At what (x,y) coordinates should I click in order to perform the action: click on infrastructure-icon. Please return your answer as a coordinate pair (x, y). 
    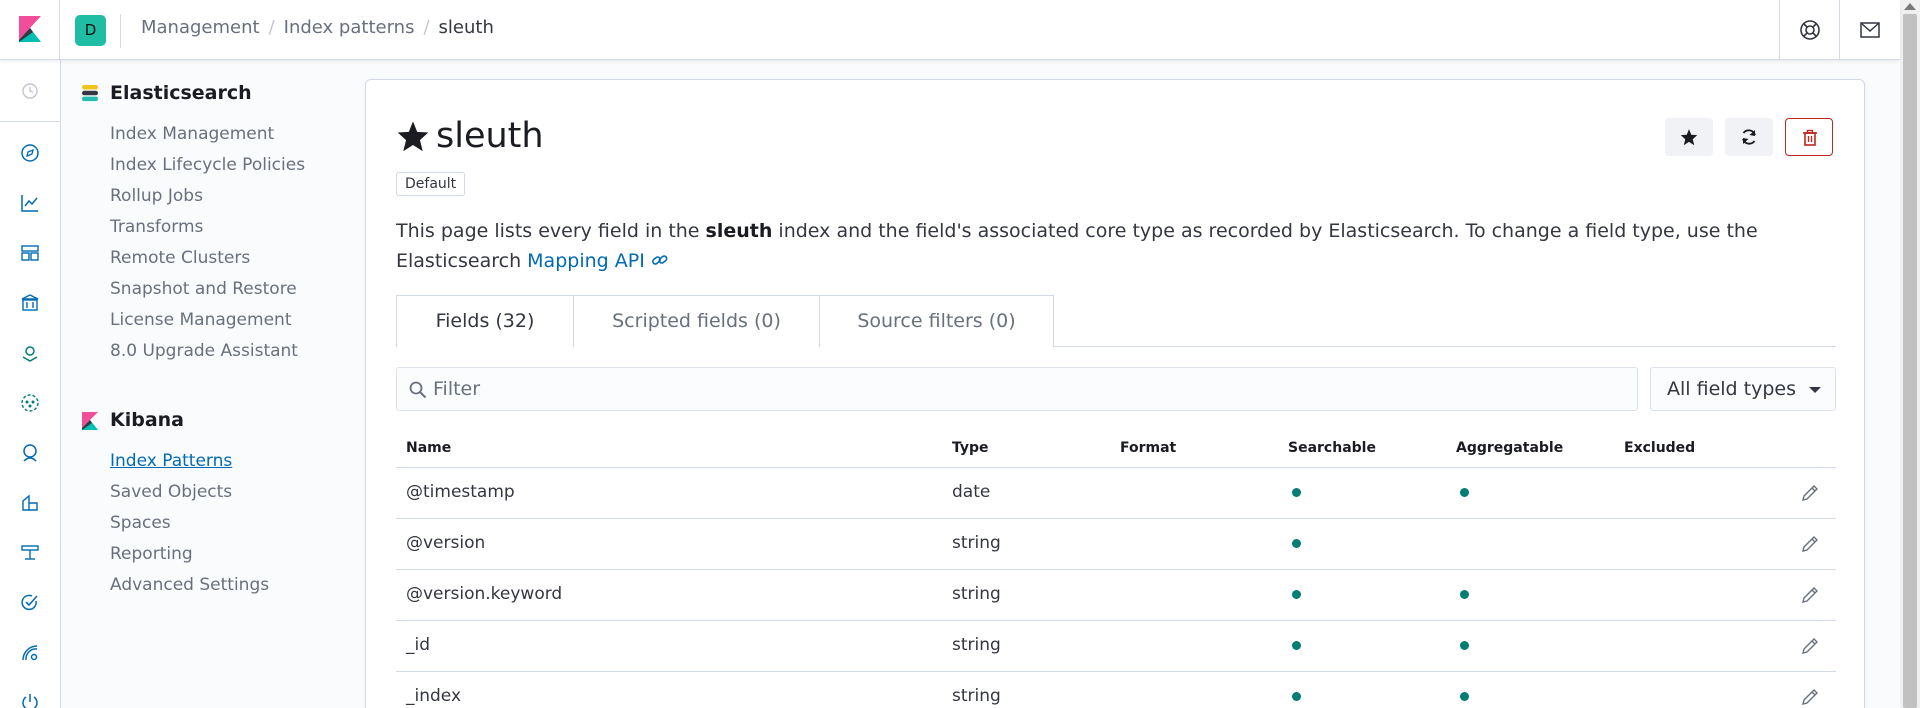
    Looking at the image, I should click on (30, 552).